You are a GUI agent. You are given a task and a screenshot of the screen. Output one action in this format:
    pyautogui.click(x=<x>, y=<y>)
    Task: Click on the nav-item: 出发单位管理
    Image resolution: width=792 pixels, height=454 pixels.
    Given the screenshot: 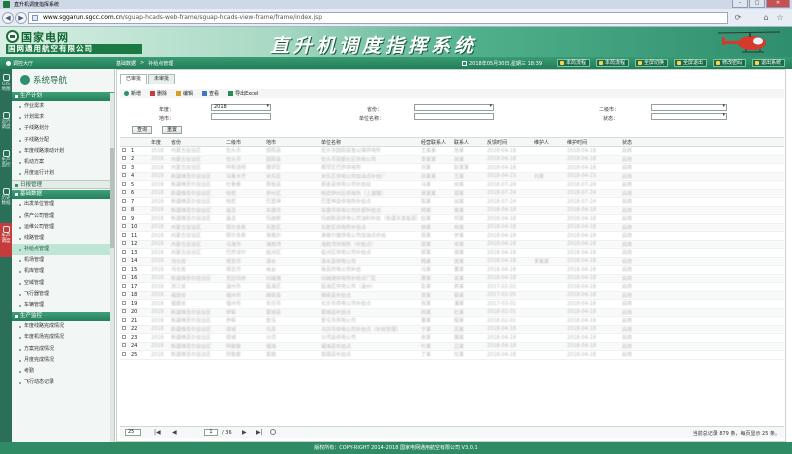 What is the action you would take?
    pyautogui.click(x=63, y=204)
    